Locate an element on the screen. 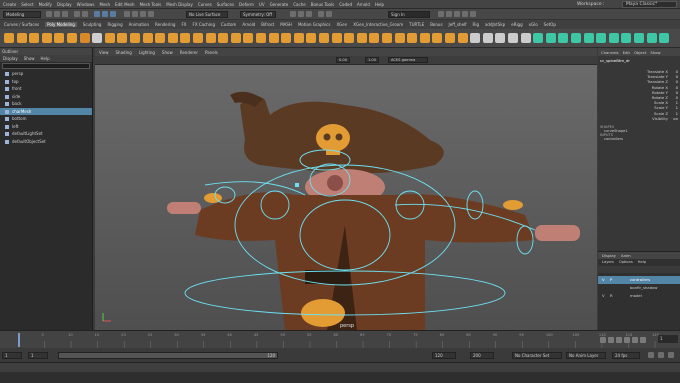  shelf-spherical-map-icon is located at coordinates (525, 38).